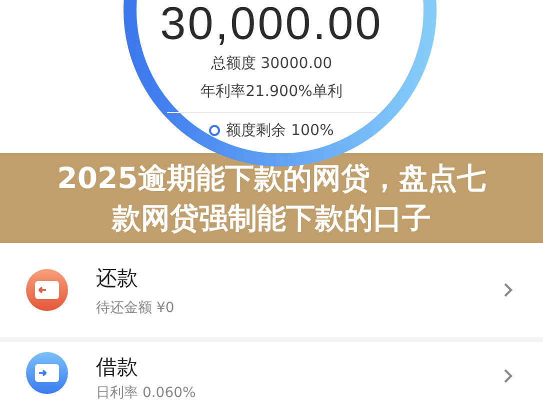  Describe the element at coordinates (136, 308) in the screenshot. I see `row-subtitle: 待还金额 ¥0` at that location.